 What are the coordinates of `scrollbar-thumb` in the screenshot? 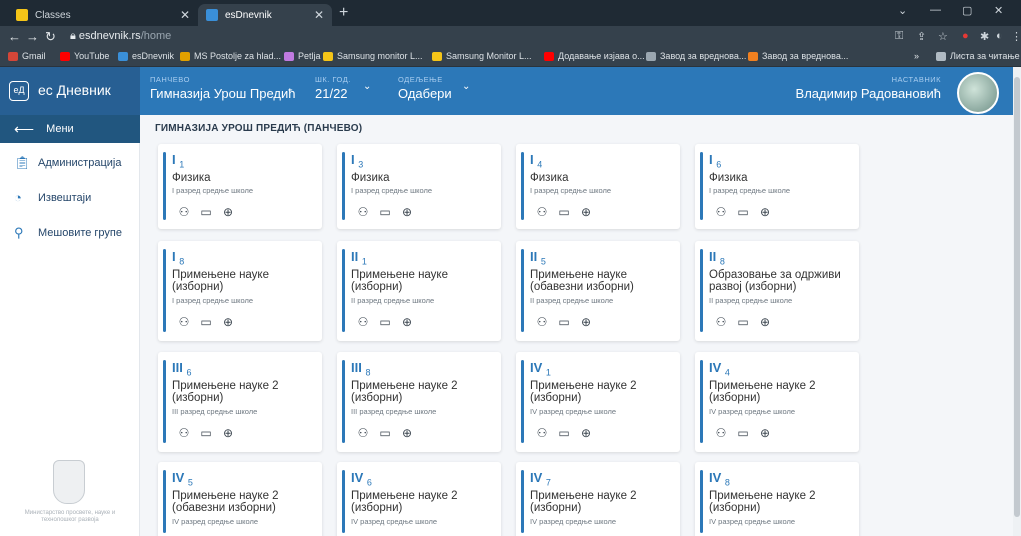 It's located at (1017, 297).